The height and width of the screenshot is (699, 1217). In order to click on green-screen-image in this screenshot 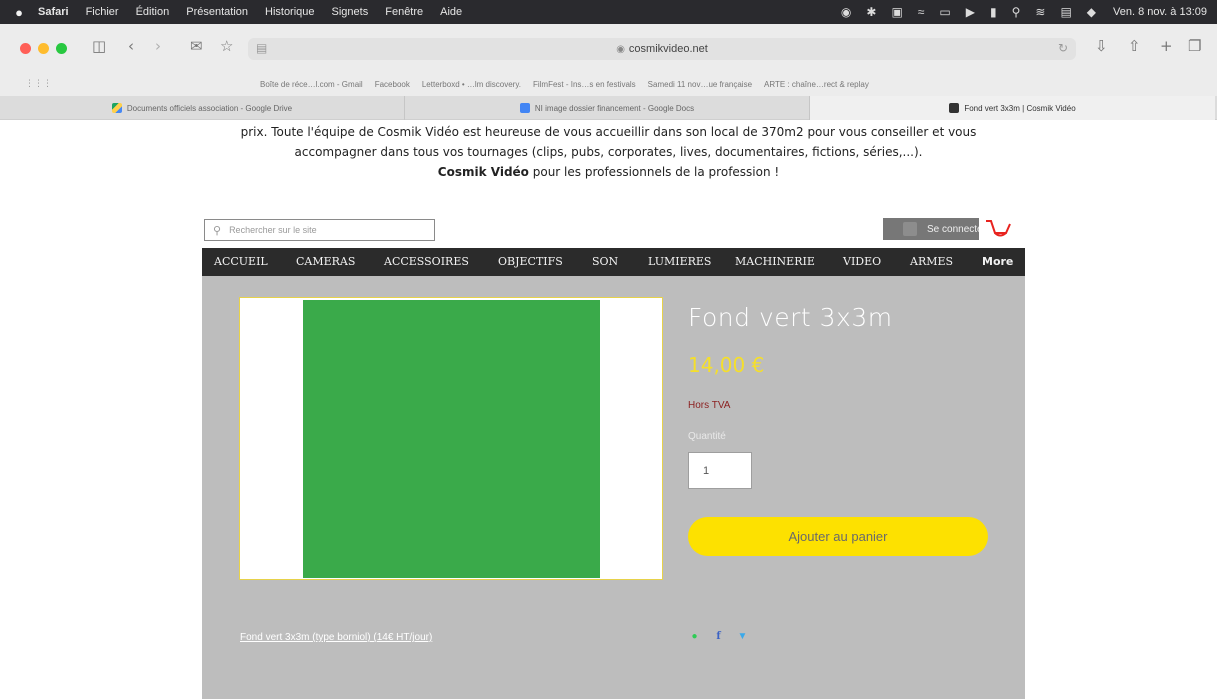, I will do `click(451, 439)`.